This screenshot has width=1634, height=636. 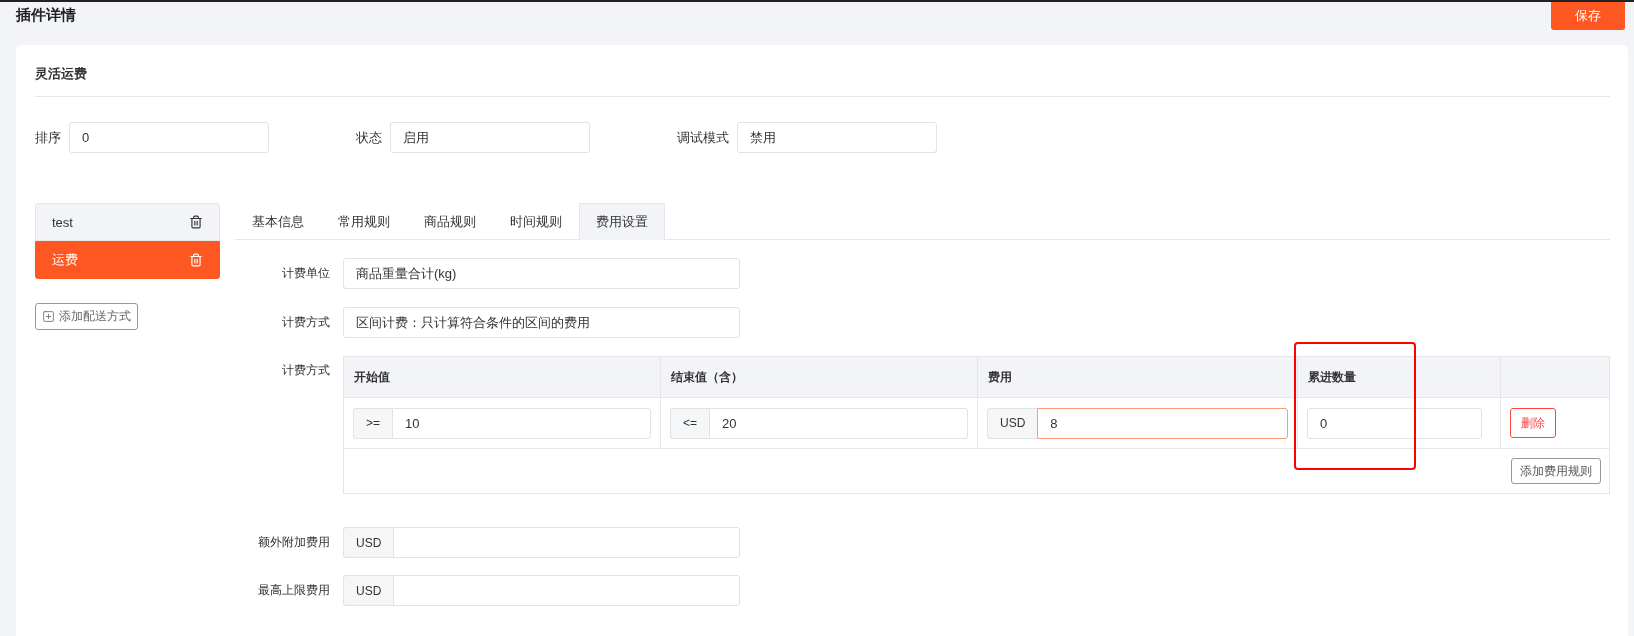 I want to click on input-field: 20, so click(x=838, y=423).